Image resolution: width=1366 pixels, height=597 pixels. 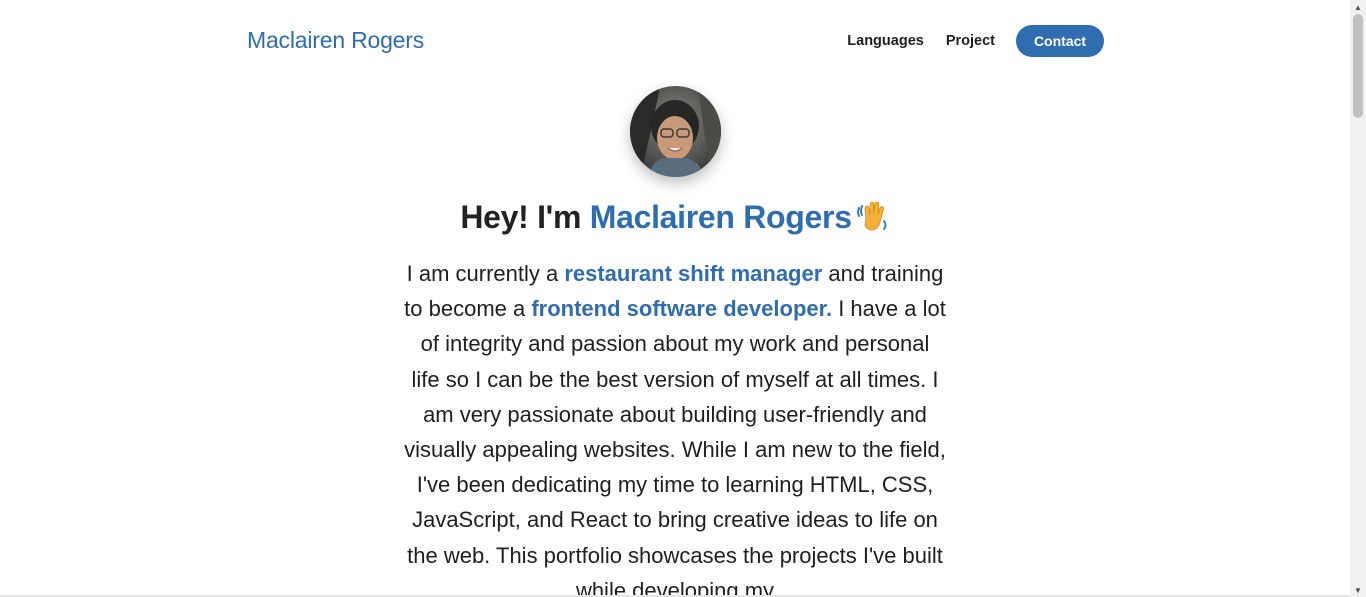 I want to click on avatar, so click(x=675, y=131).